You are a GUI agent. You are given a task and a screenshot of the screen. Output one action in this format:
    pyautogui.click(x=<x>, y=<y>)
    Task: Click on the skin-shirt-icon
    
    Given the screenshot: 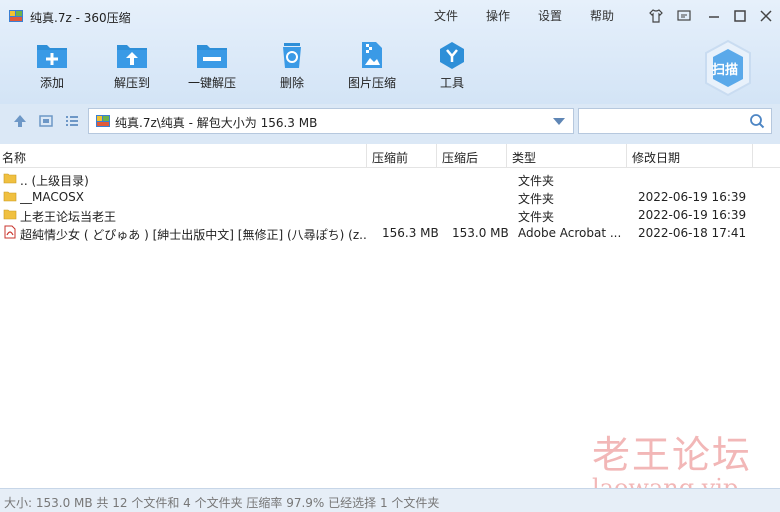 What is the action you would take?
    pyautogui.click(x=656, y=16)
    